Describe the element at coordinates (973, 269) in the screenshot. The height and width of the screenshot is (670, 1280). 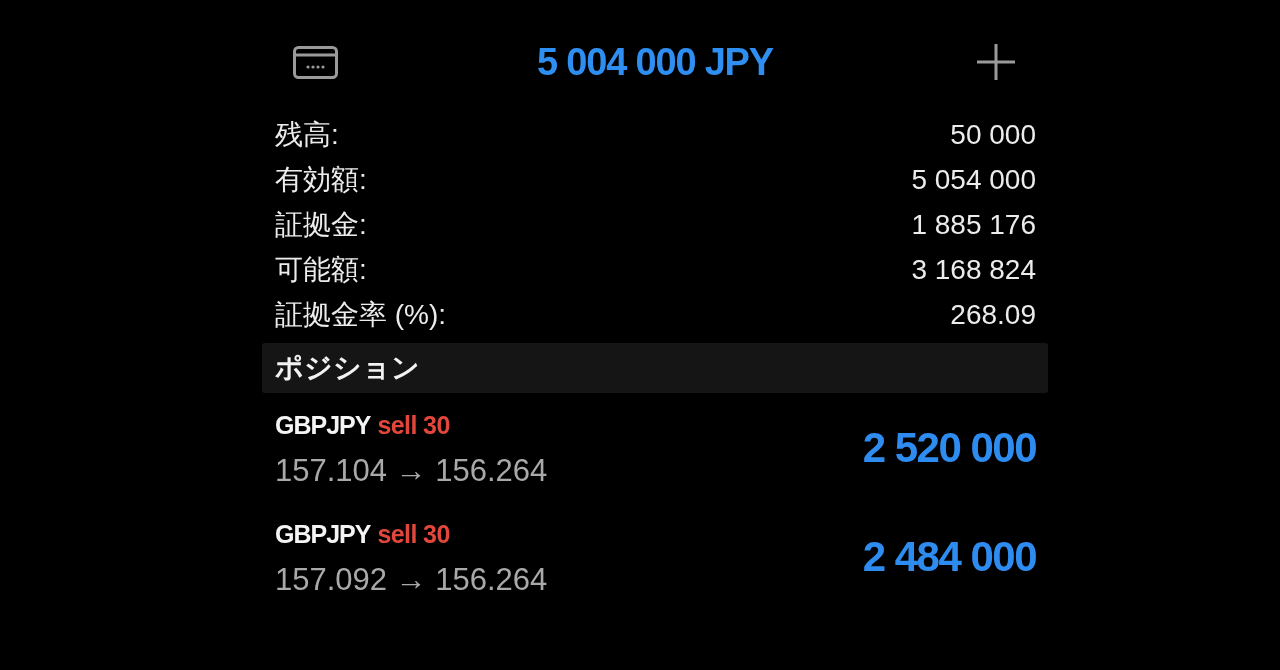
I see `summary-value: 3 168 824` at that location.